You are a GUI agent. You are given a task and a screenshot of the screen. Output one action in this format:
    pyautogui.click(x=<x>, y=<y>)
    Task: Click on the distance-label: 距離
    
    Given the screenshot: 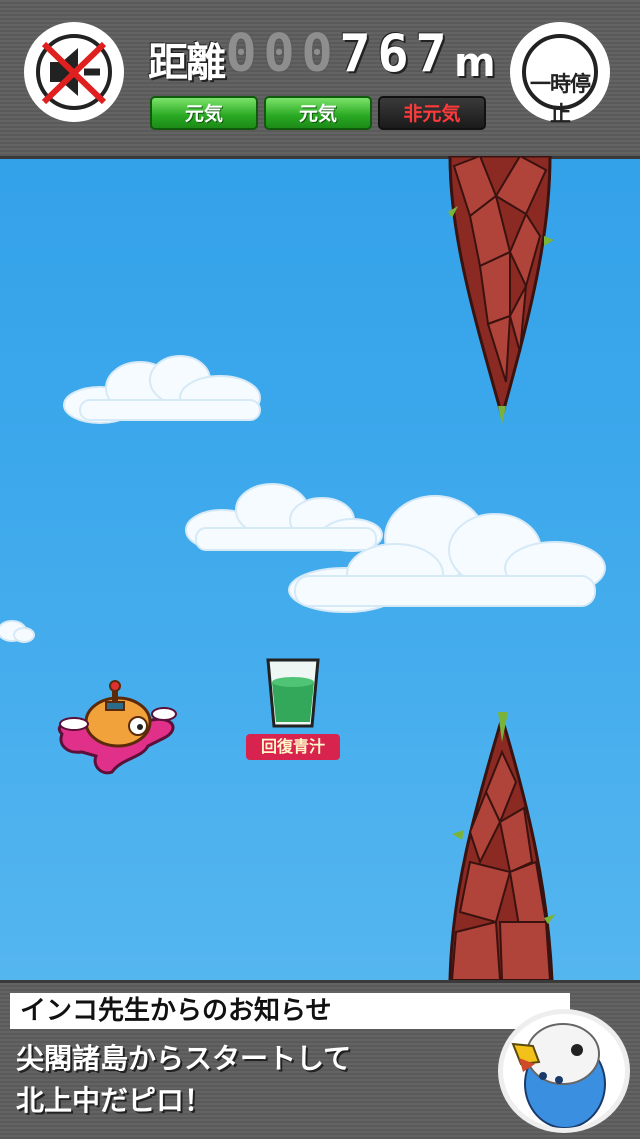 What is the action you would take?
    pyautogui.click(x=187, y=63)
    